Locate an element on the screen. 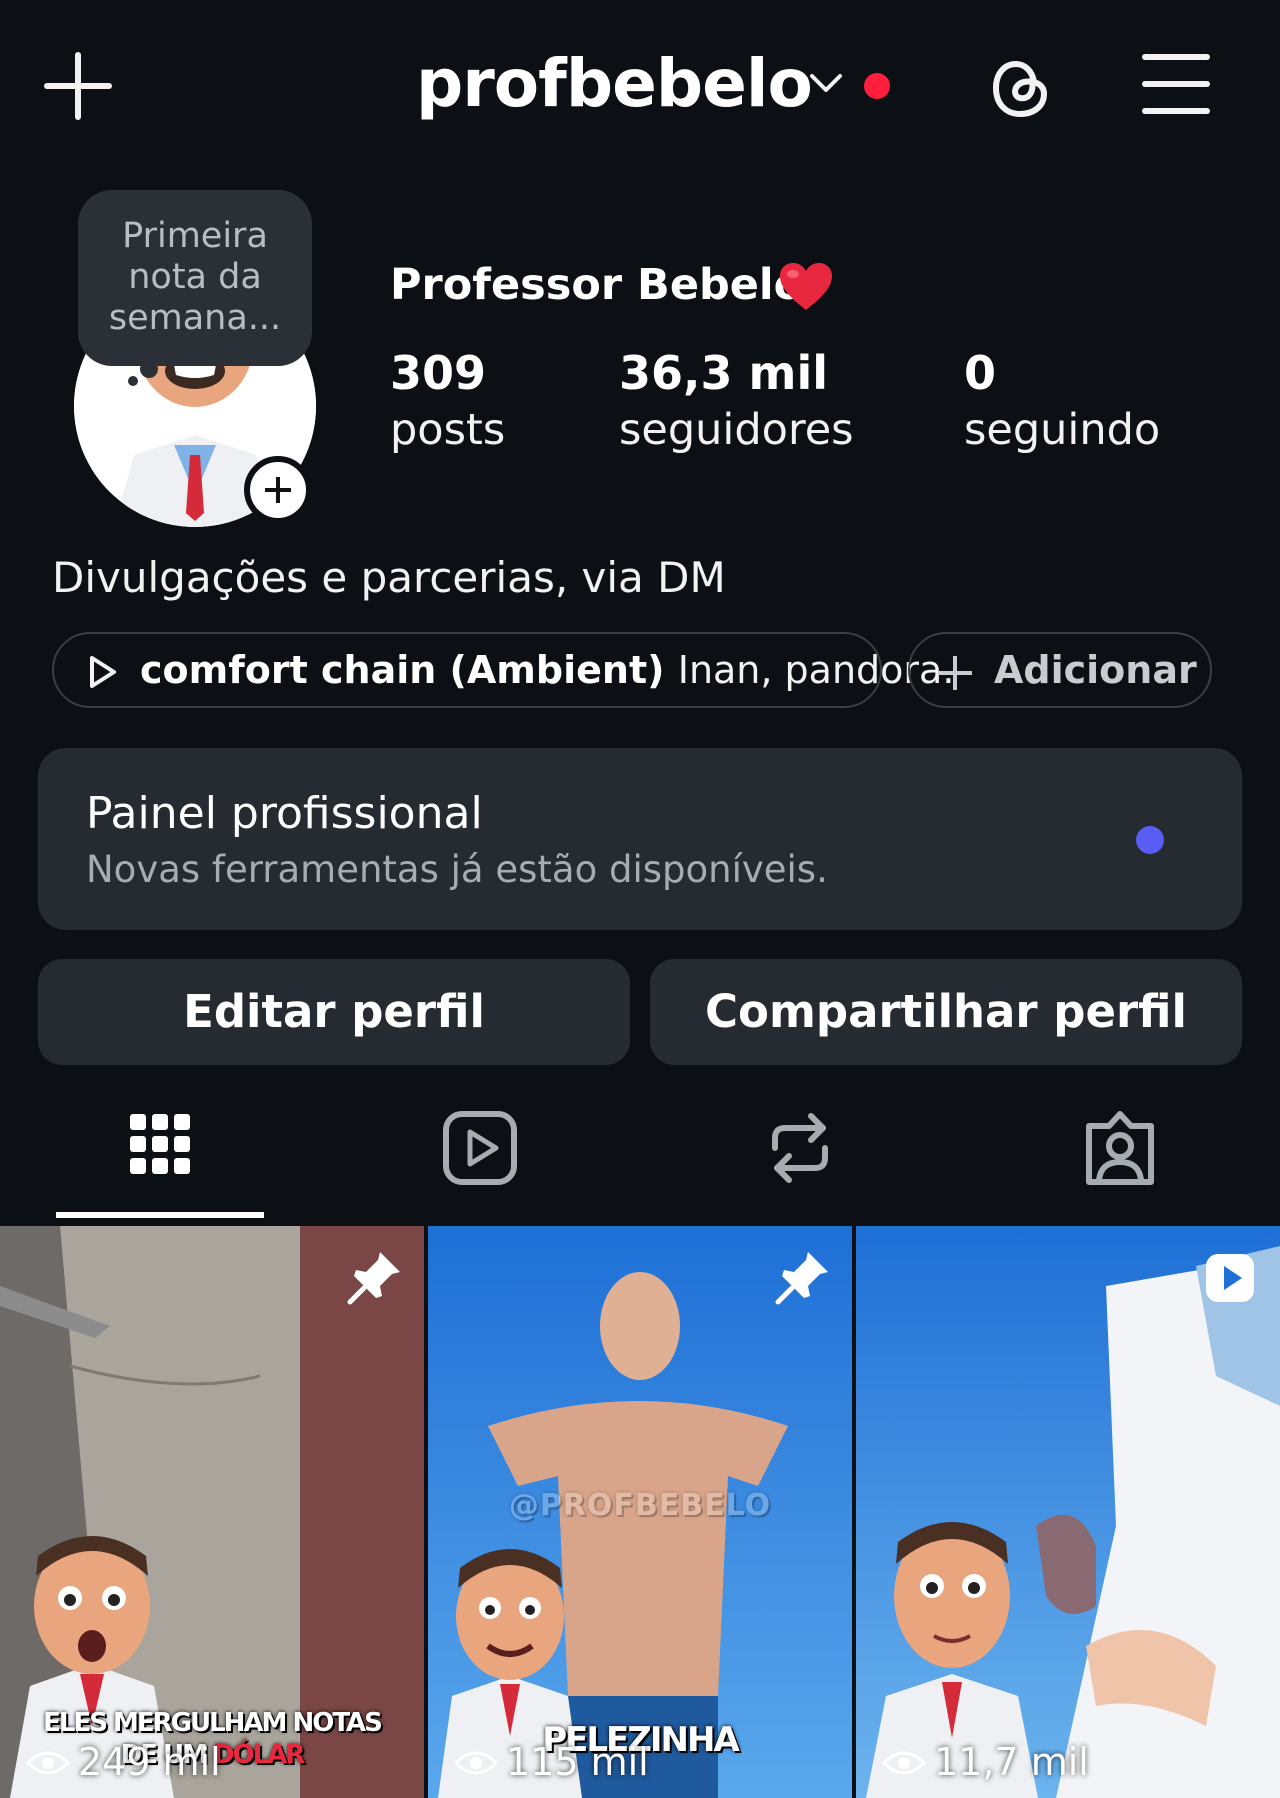  play-icon is located at coordinates (103, 672).